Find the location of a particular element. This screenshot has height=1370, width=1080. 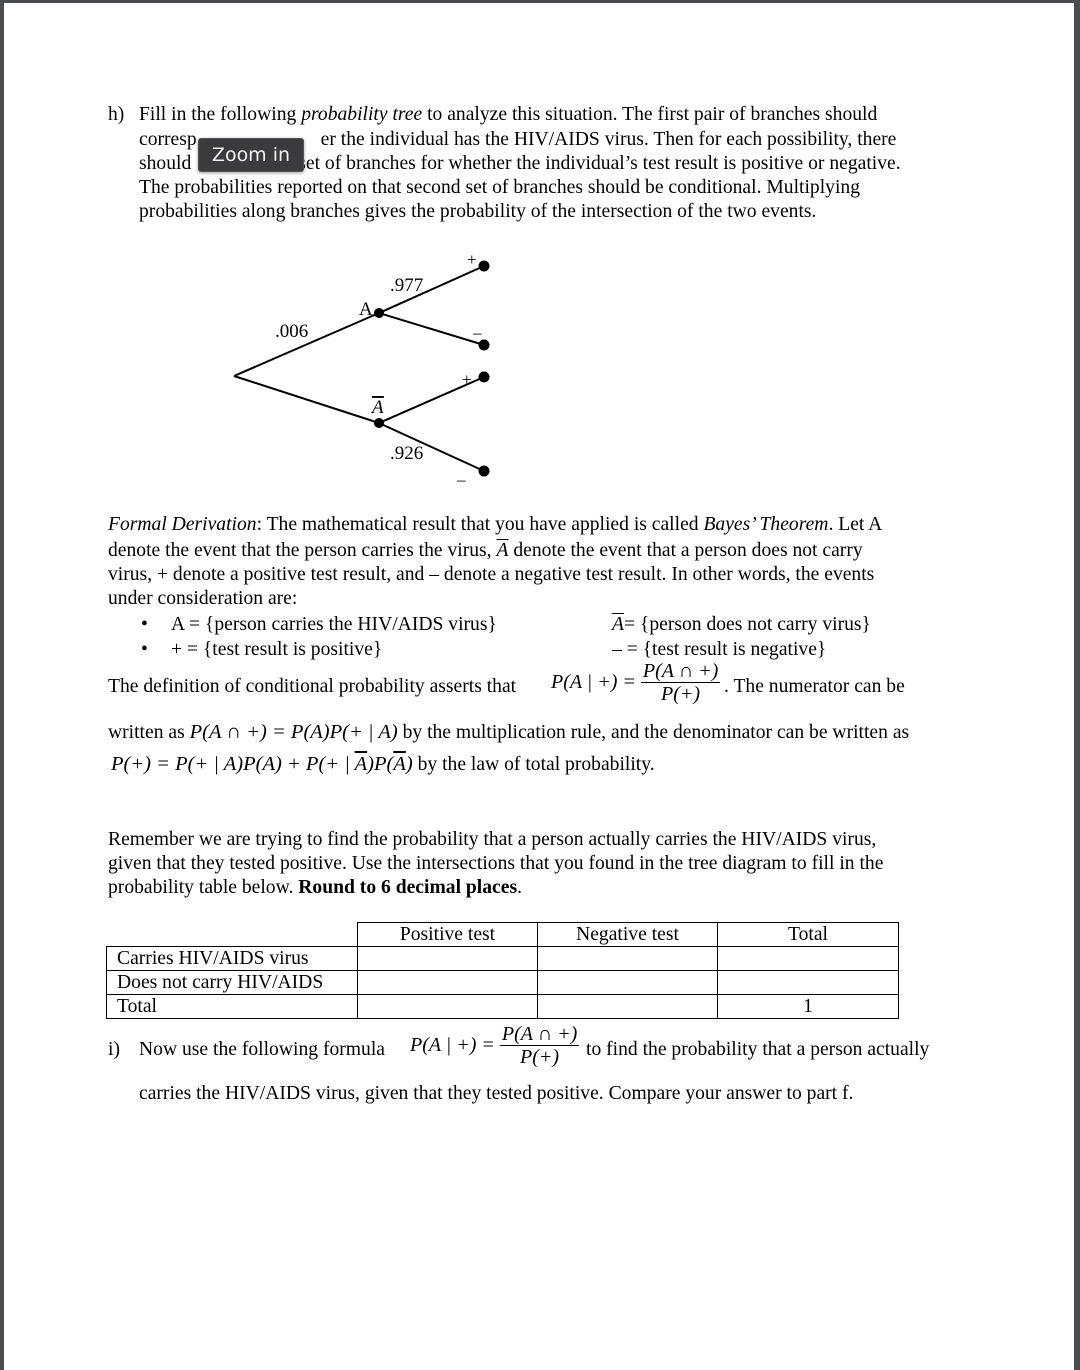

branch-root-to-Abar is located at coordinates (306, 399).